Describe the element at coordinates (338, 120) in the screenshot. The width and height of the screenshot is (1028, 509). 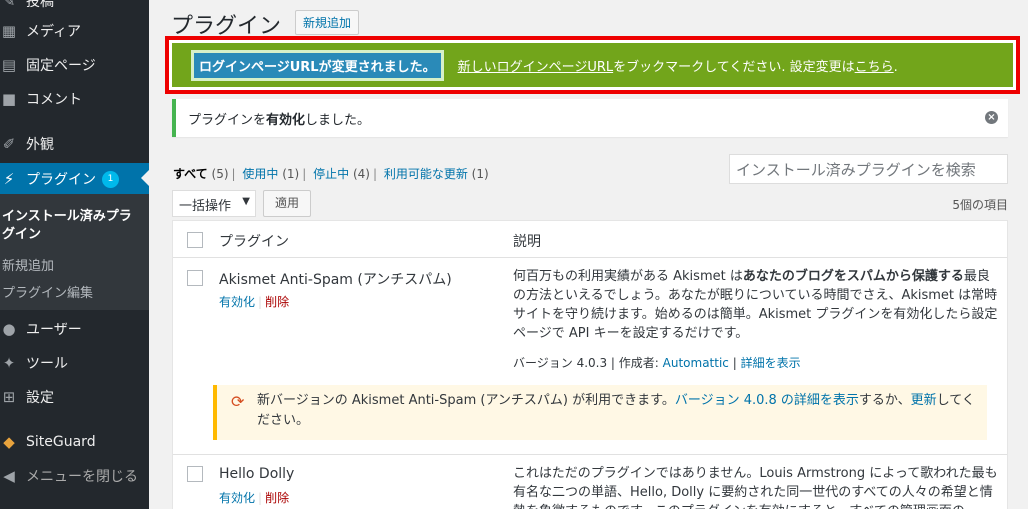
I see `activated-post: しました。` at that location.